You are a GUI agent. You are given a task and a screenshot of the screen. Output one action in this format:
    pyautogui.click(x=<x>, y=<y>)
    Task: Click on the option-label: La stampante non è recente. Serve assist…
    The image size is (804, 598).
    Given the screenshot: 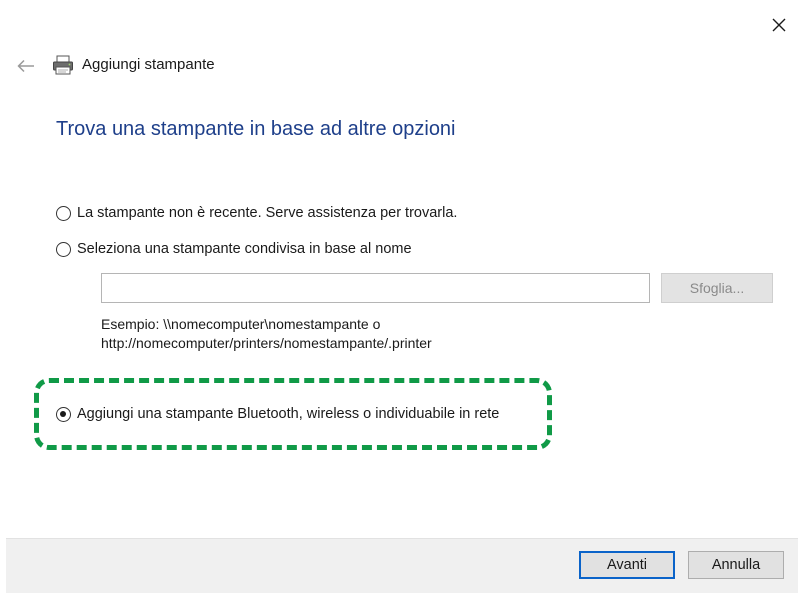 What is the action you would take?
    pyautogui.click(x=267, y=213)
    